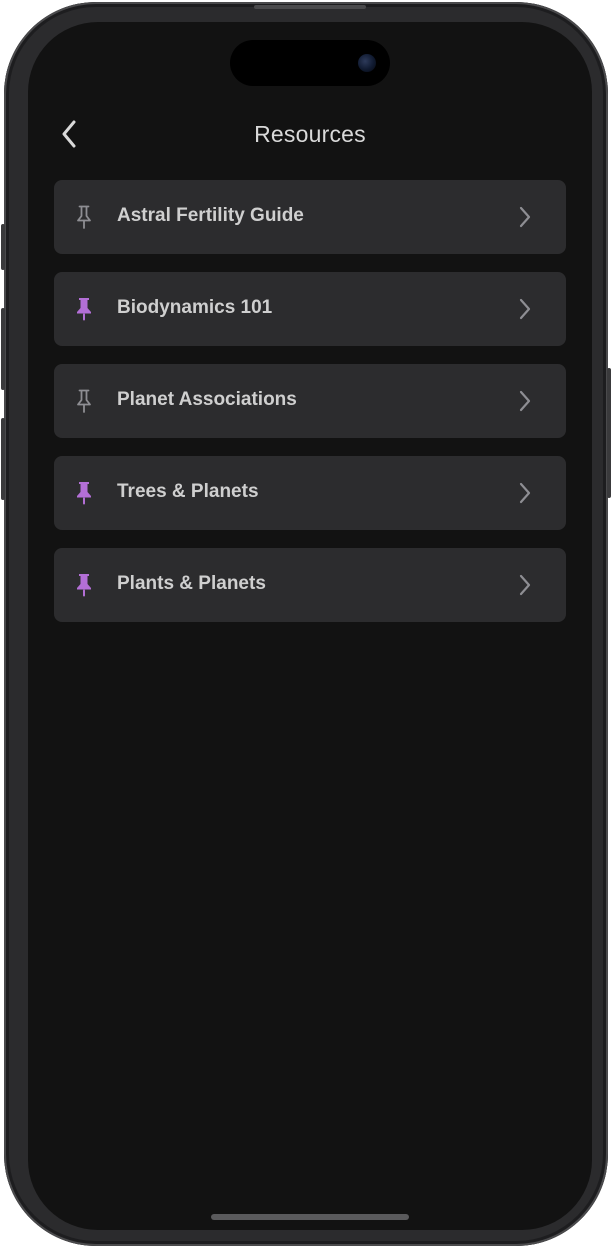 This screenshot has width=612, height=1248. What do you see at coordinates (191, 583) in the screenshot?
I see `resource-label: Plants & Planets` at bounding box center [191, 583].